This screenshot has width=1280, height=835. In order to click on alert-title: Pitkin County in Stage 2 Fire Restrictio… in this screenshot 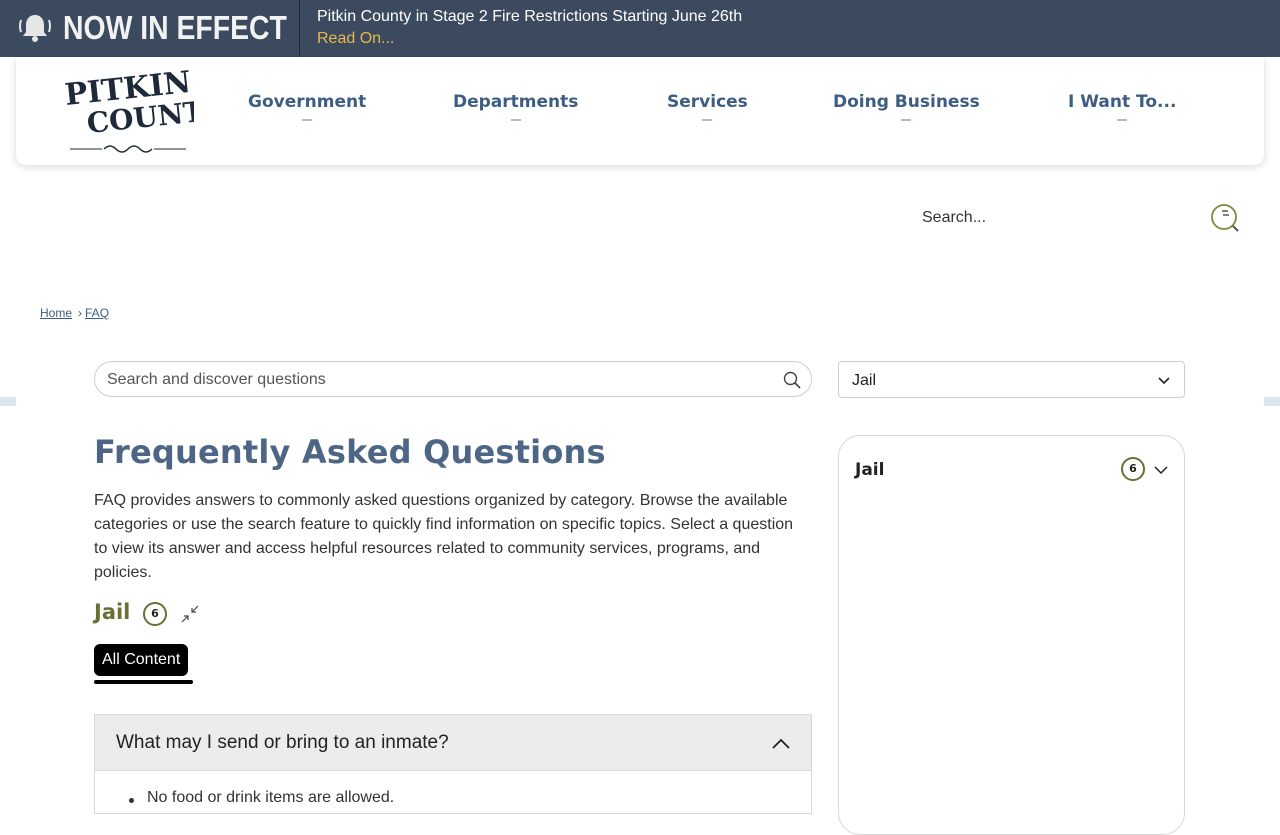, I will do `click(529, 17)`.